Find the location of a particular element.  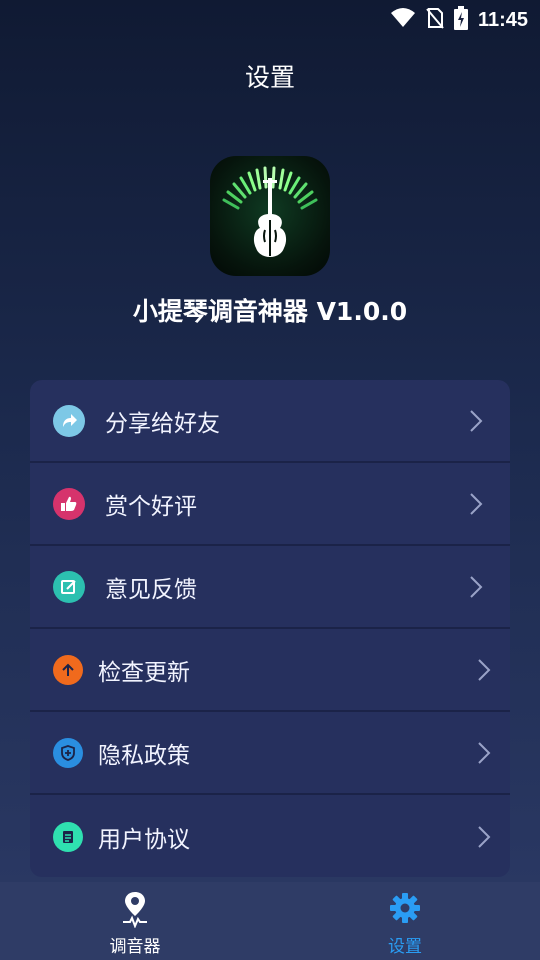

menu-item-label: 隐私政策 is located at coordinates (144, 755).